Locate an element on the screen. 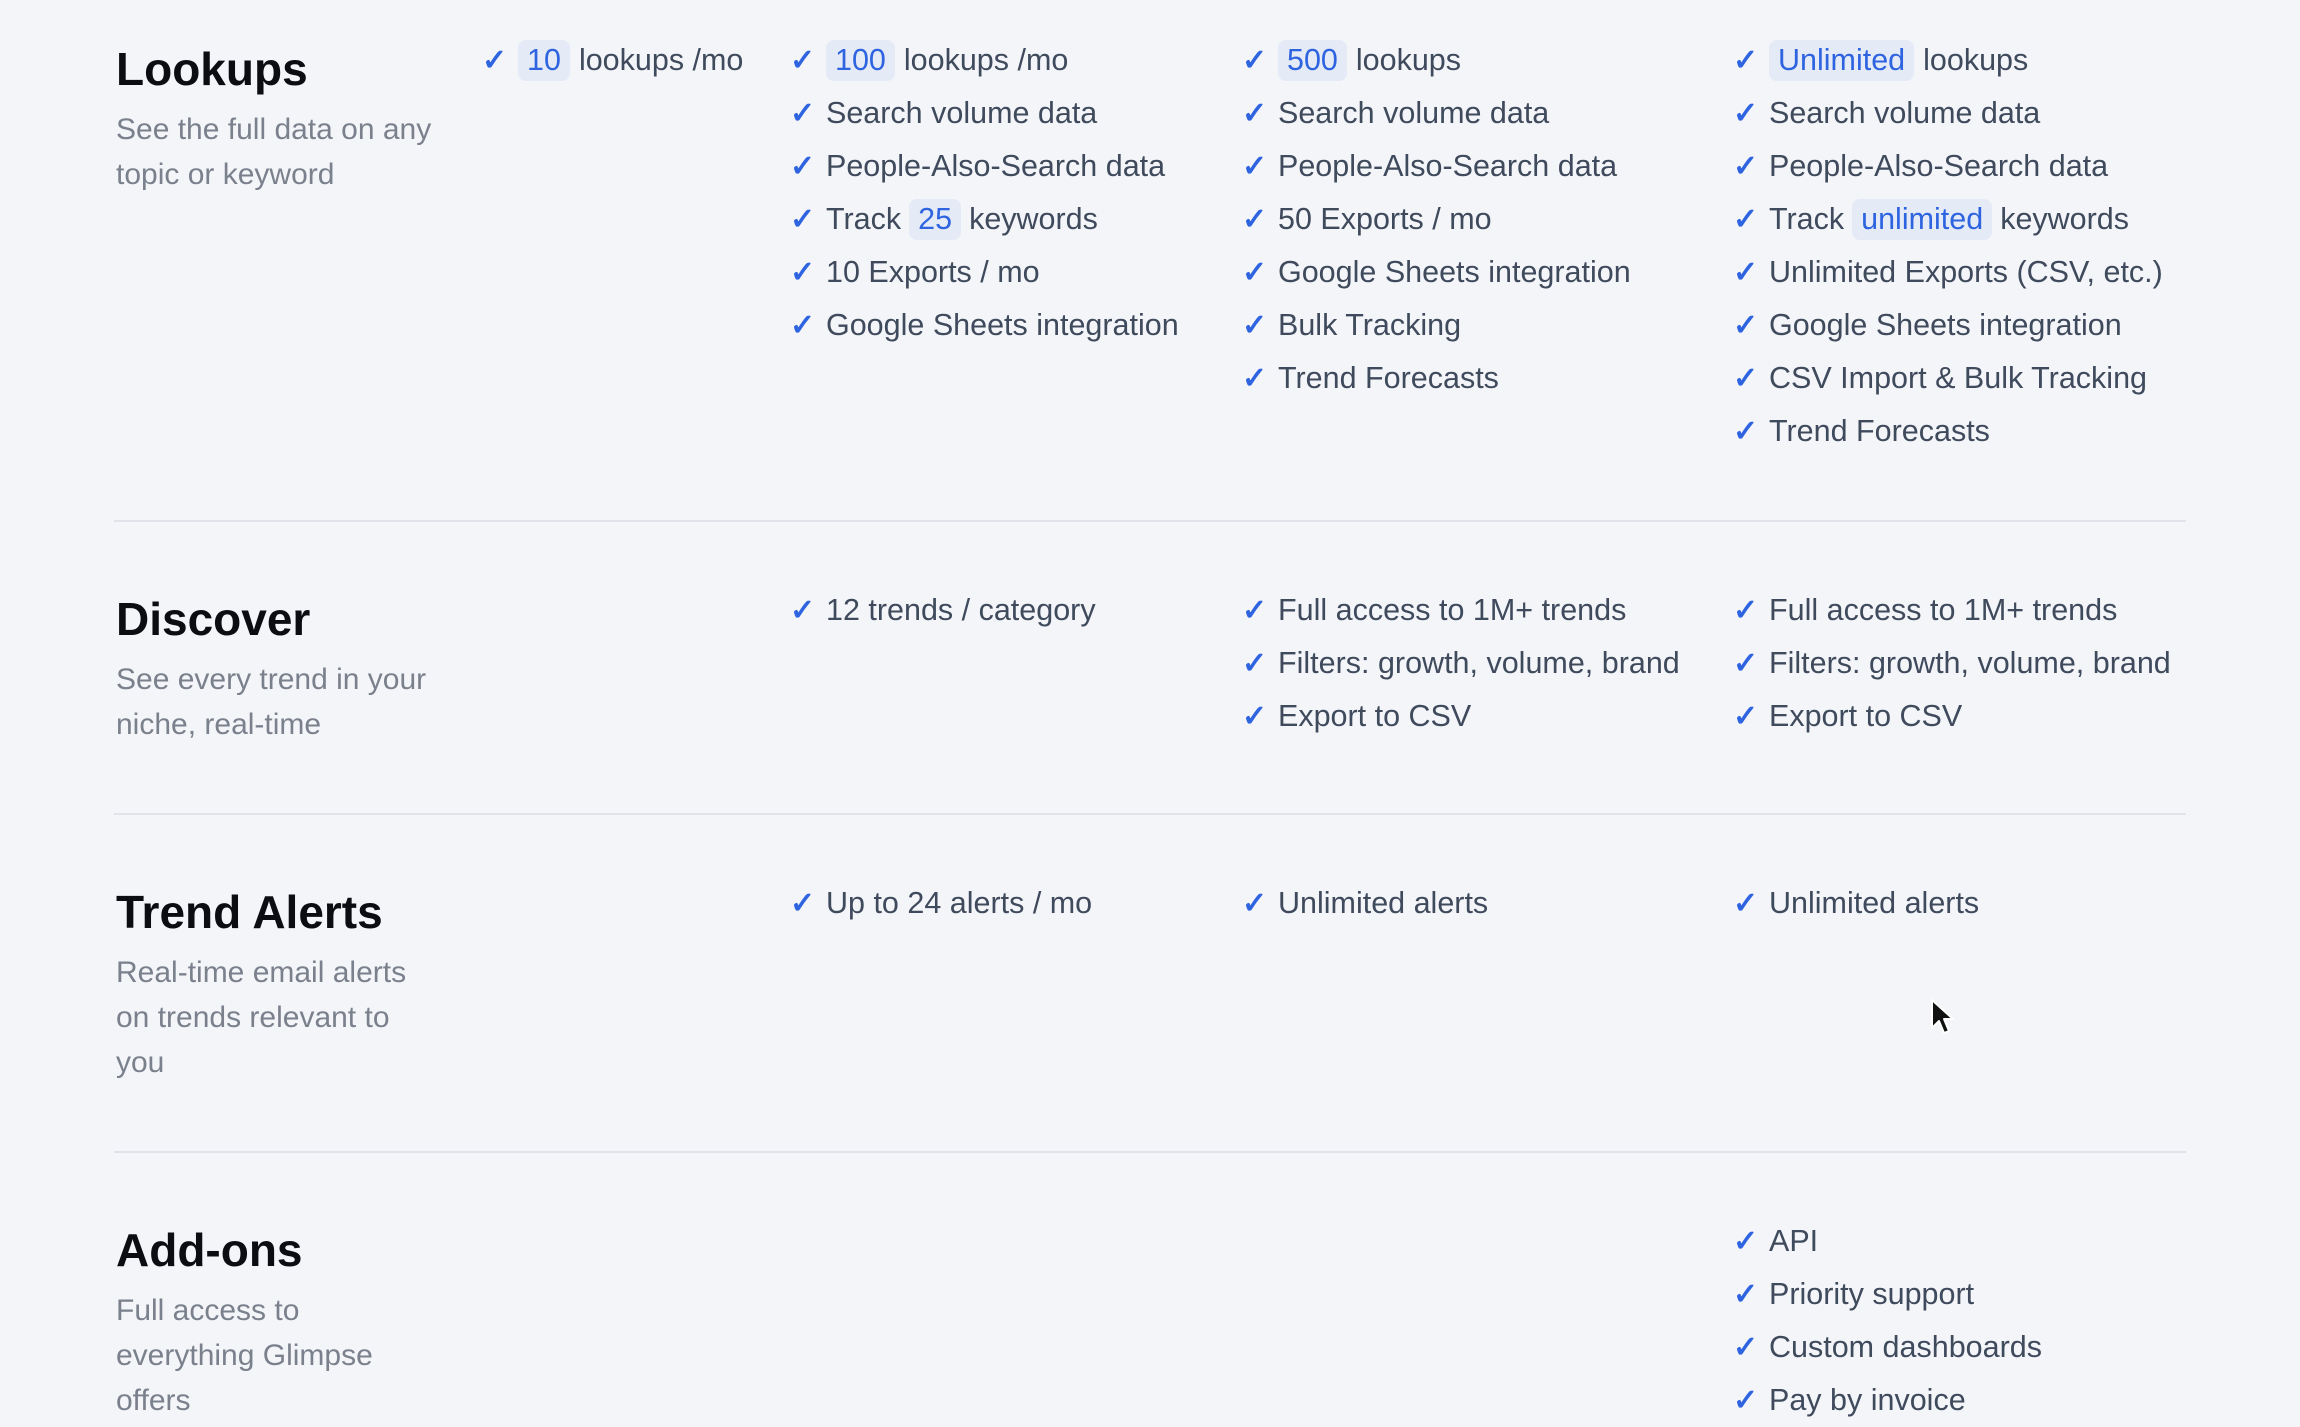 Image resolution: width=2300 pixels, height=1427 pixels. feature-item: ✓ Custom dashboards is located at coordinates (1887, 1347).